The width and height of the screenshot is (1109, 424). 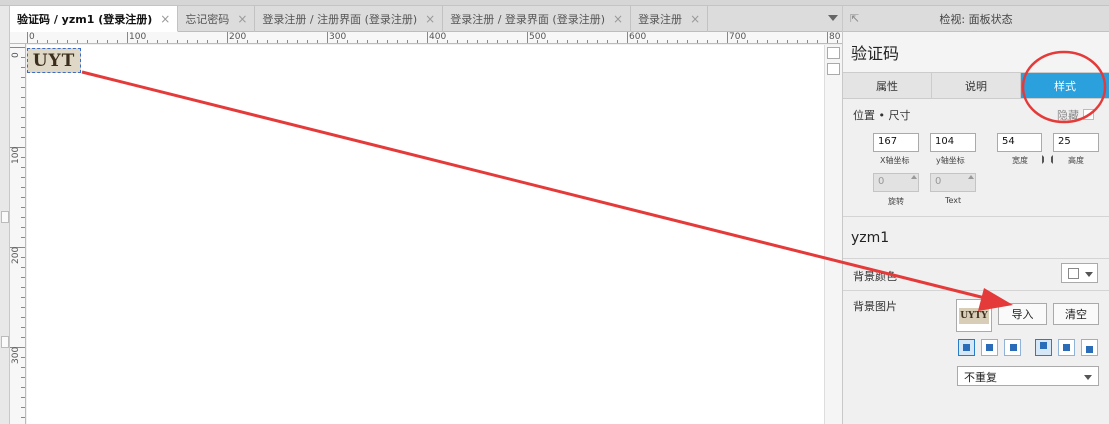 I want to click on align-center-icon, so click(x=989, y=347).